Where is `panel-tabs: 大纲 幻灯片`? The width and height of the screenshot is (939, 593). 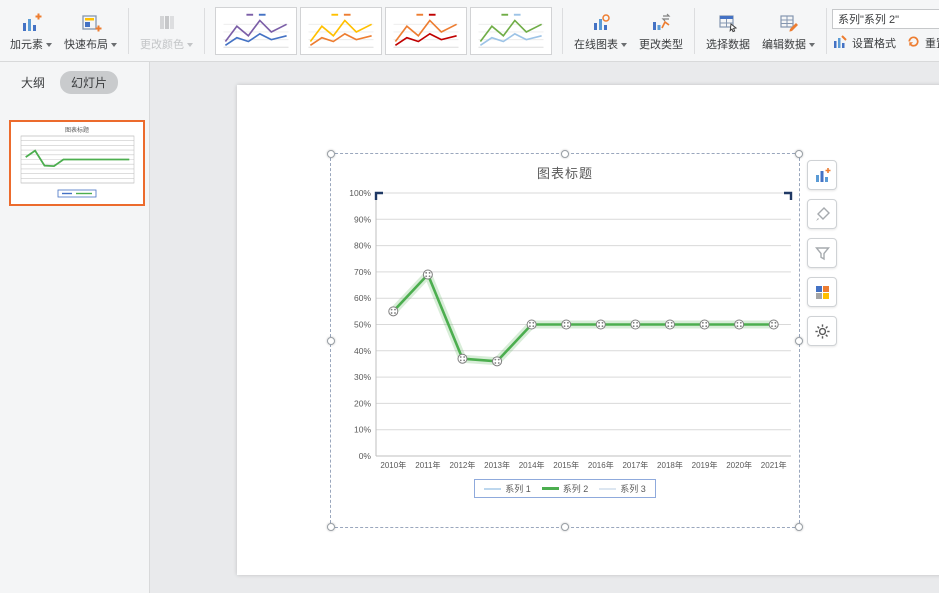 panel-tabs: 大纲 幻灯片 is located at coordinates (74, 82).